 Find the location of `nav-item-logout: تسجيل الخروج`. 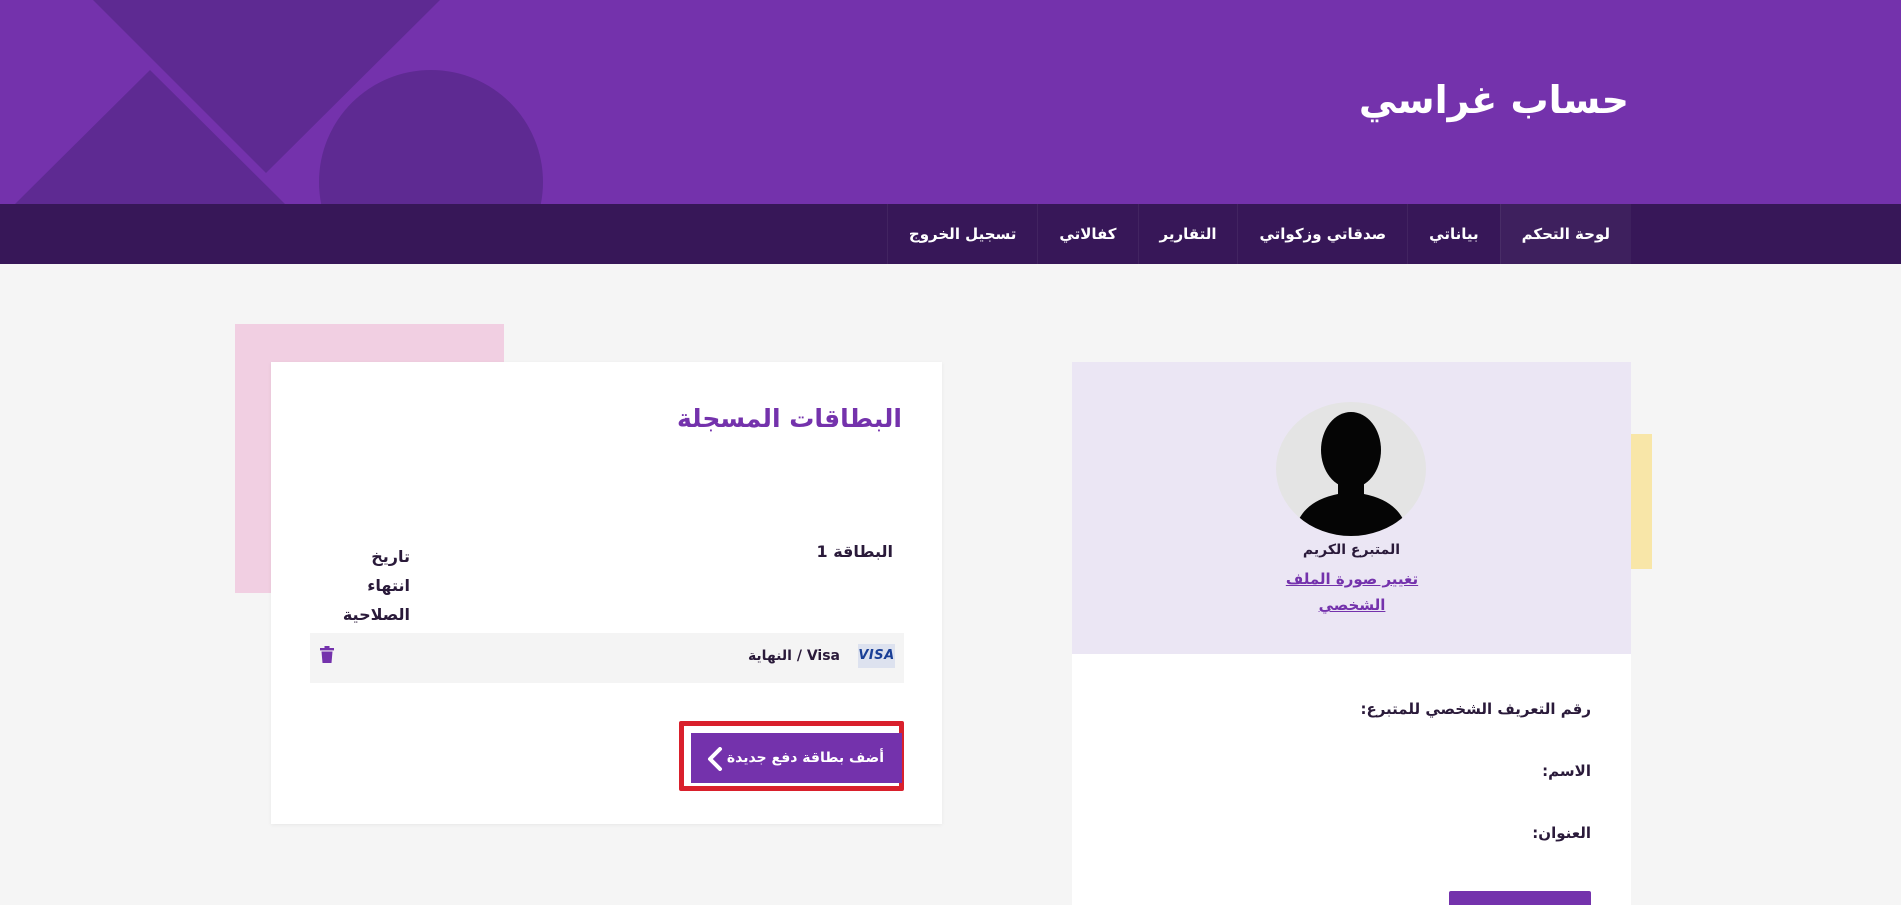

nav-item-logout: تسجيل الخروج is located at coordinates (962, 234).